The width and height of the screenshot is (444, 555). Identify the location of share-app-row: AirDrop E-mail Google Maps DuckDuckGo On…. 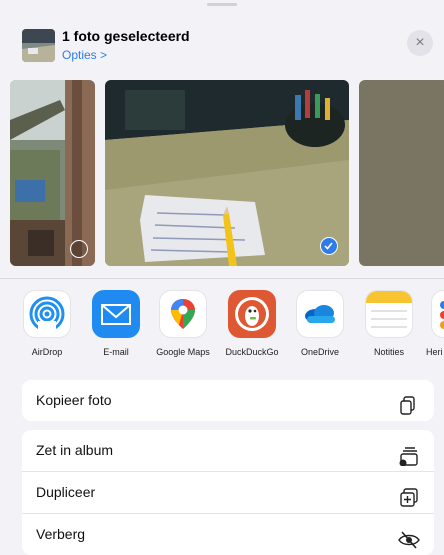
(222, 325).